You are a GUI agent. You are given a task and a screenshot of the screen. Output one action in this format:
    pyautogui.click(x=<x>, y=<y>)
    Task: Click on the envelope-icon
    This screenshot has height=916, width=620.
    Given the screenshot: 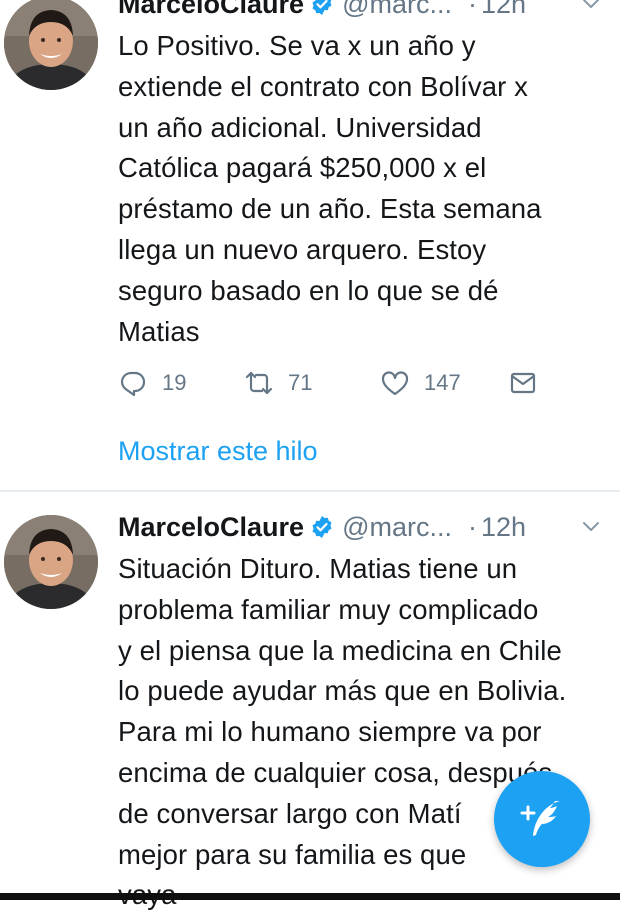 What is the action you would take?
    pyautogui.click(x=523, y=383)
    